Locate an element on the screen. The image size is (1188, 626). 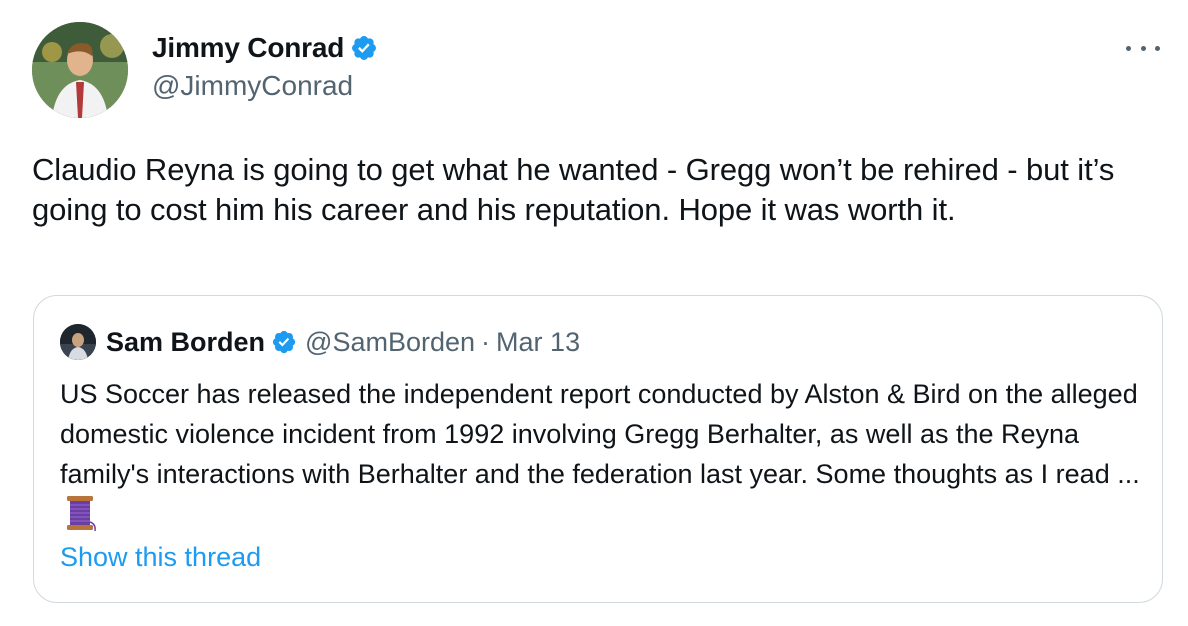
more-options-button is located at coordinates (1143, 48).